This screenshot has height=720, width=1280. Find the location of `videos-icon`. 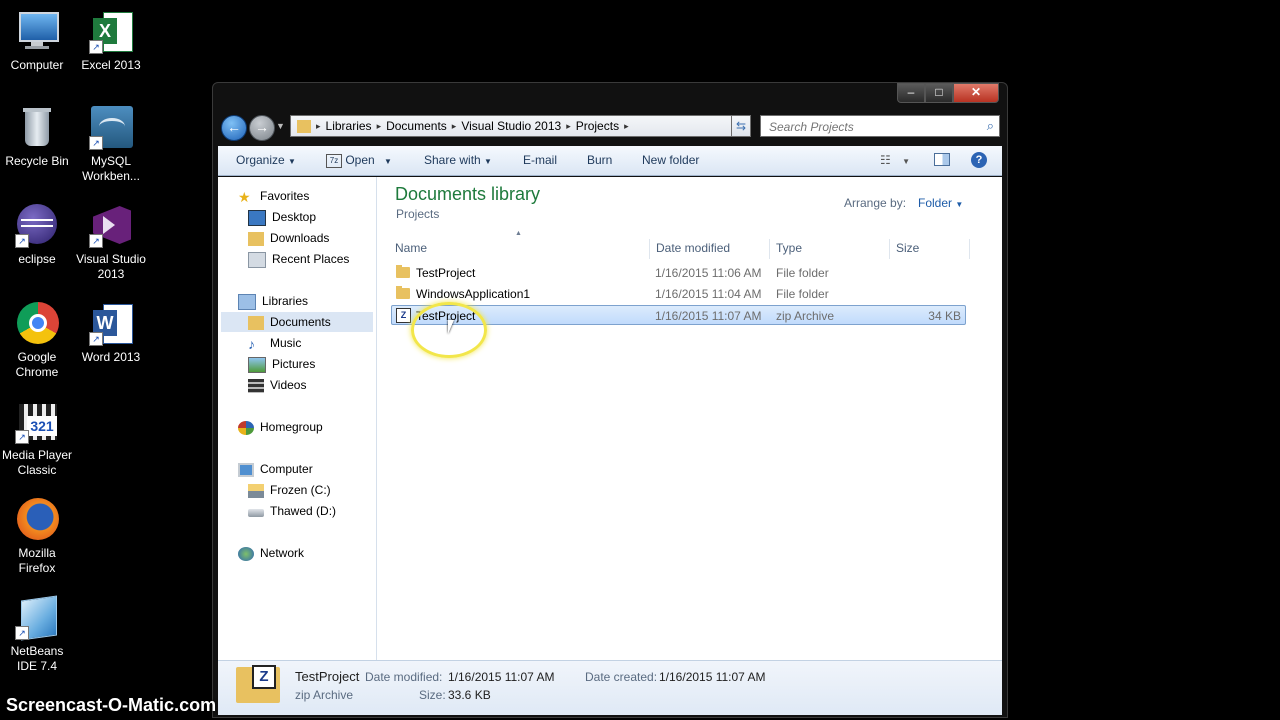

videos-icon is located at coordinates (256, 385).